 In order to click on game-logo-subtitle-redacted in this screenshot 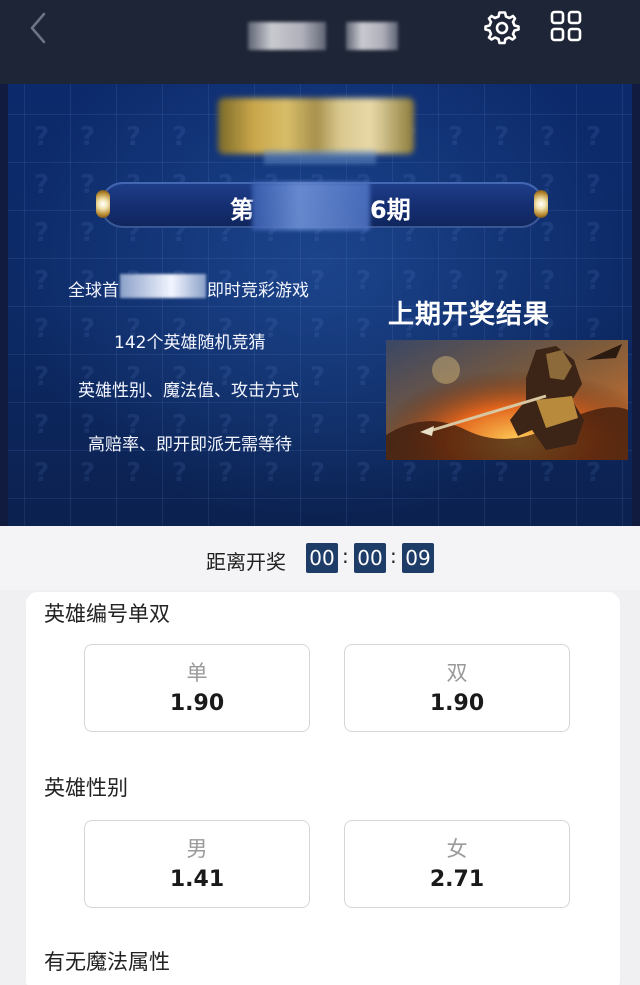, I will do `click(320, 157)`.